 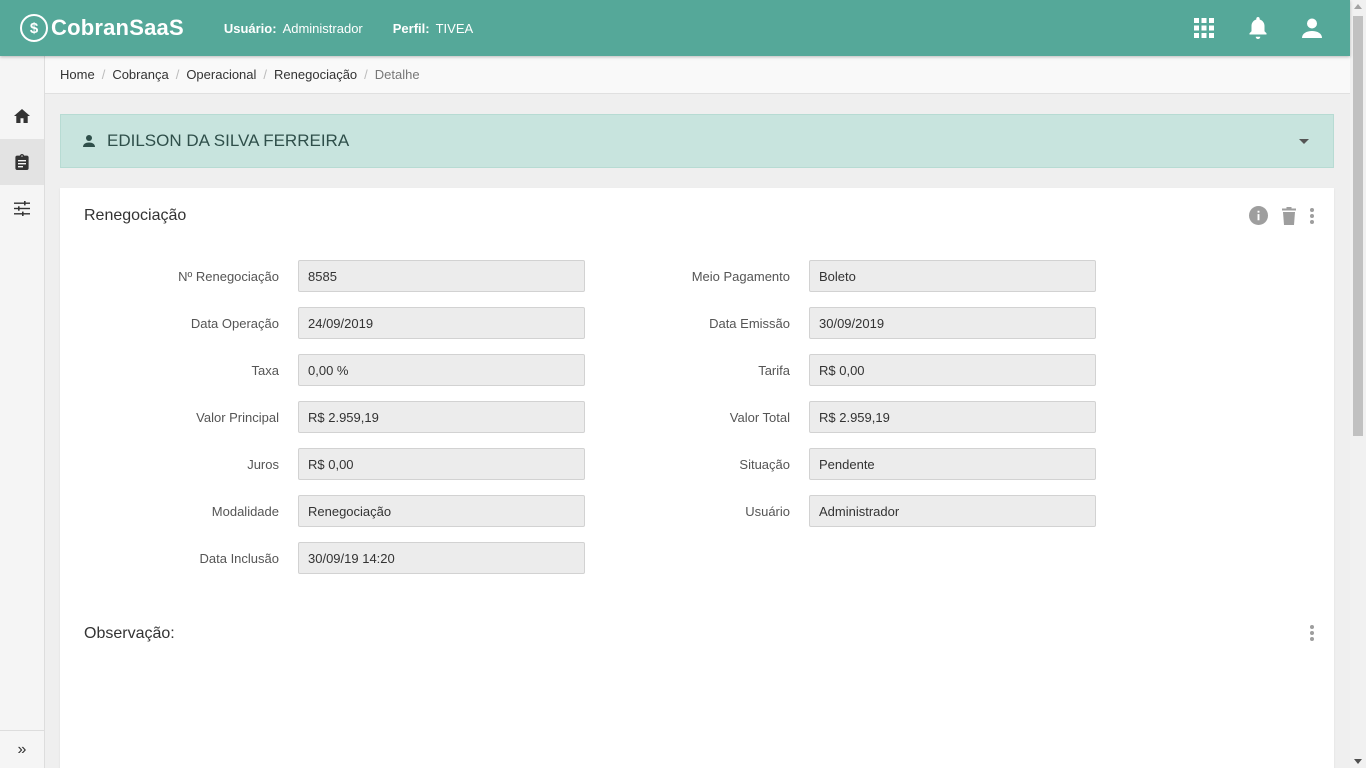 I want to click on field-value-meio-pagamento: Boleto, so click(x=952, y=276).